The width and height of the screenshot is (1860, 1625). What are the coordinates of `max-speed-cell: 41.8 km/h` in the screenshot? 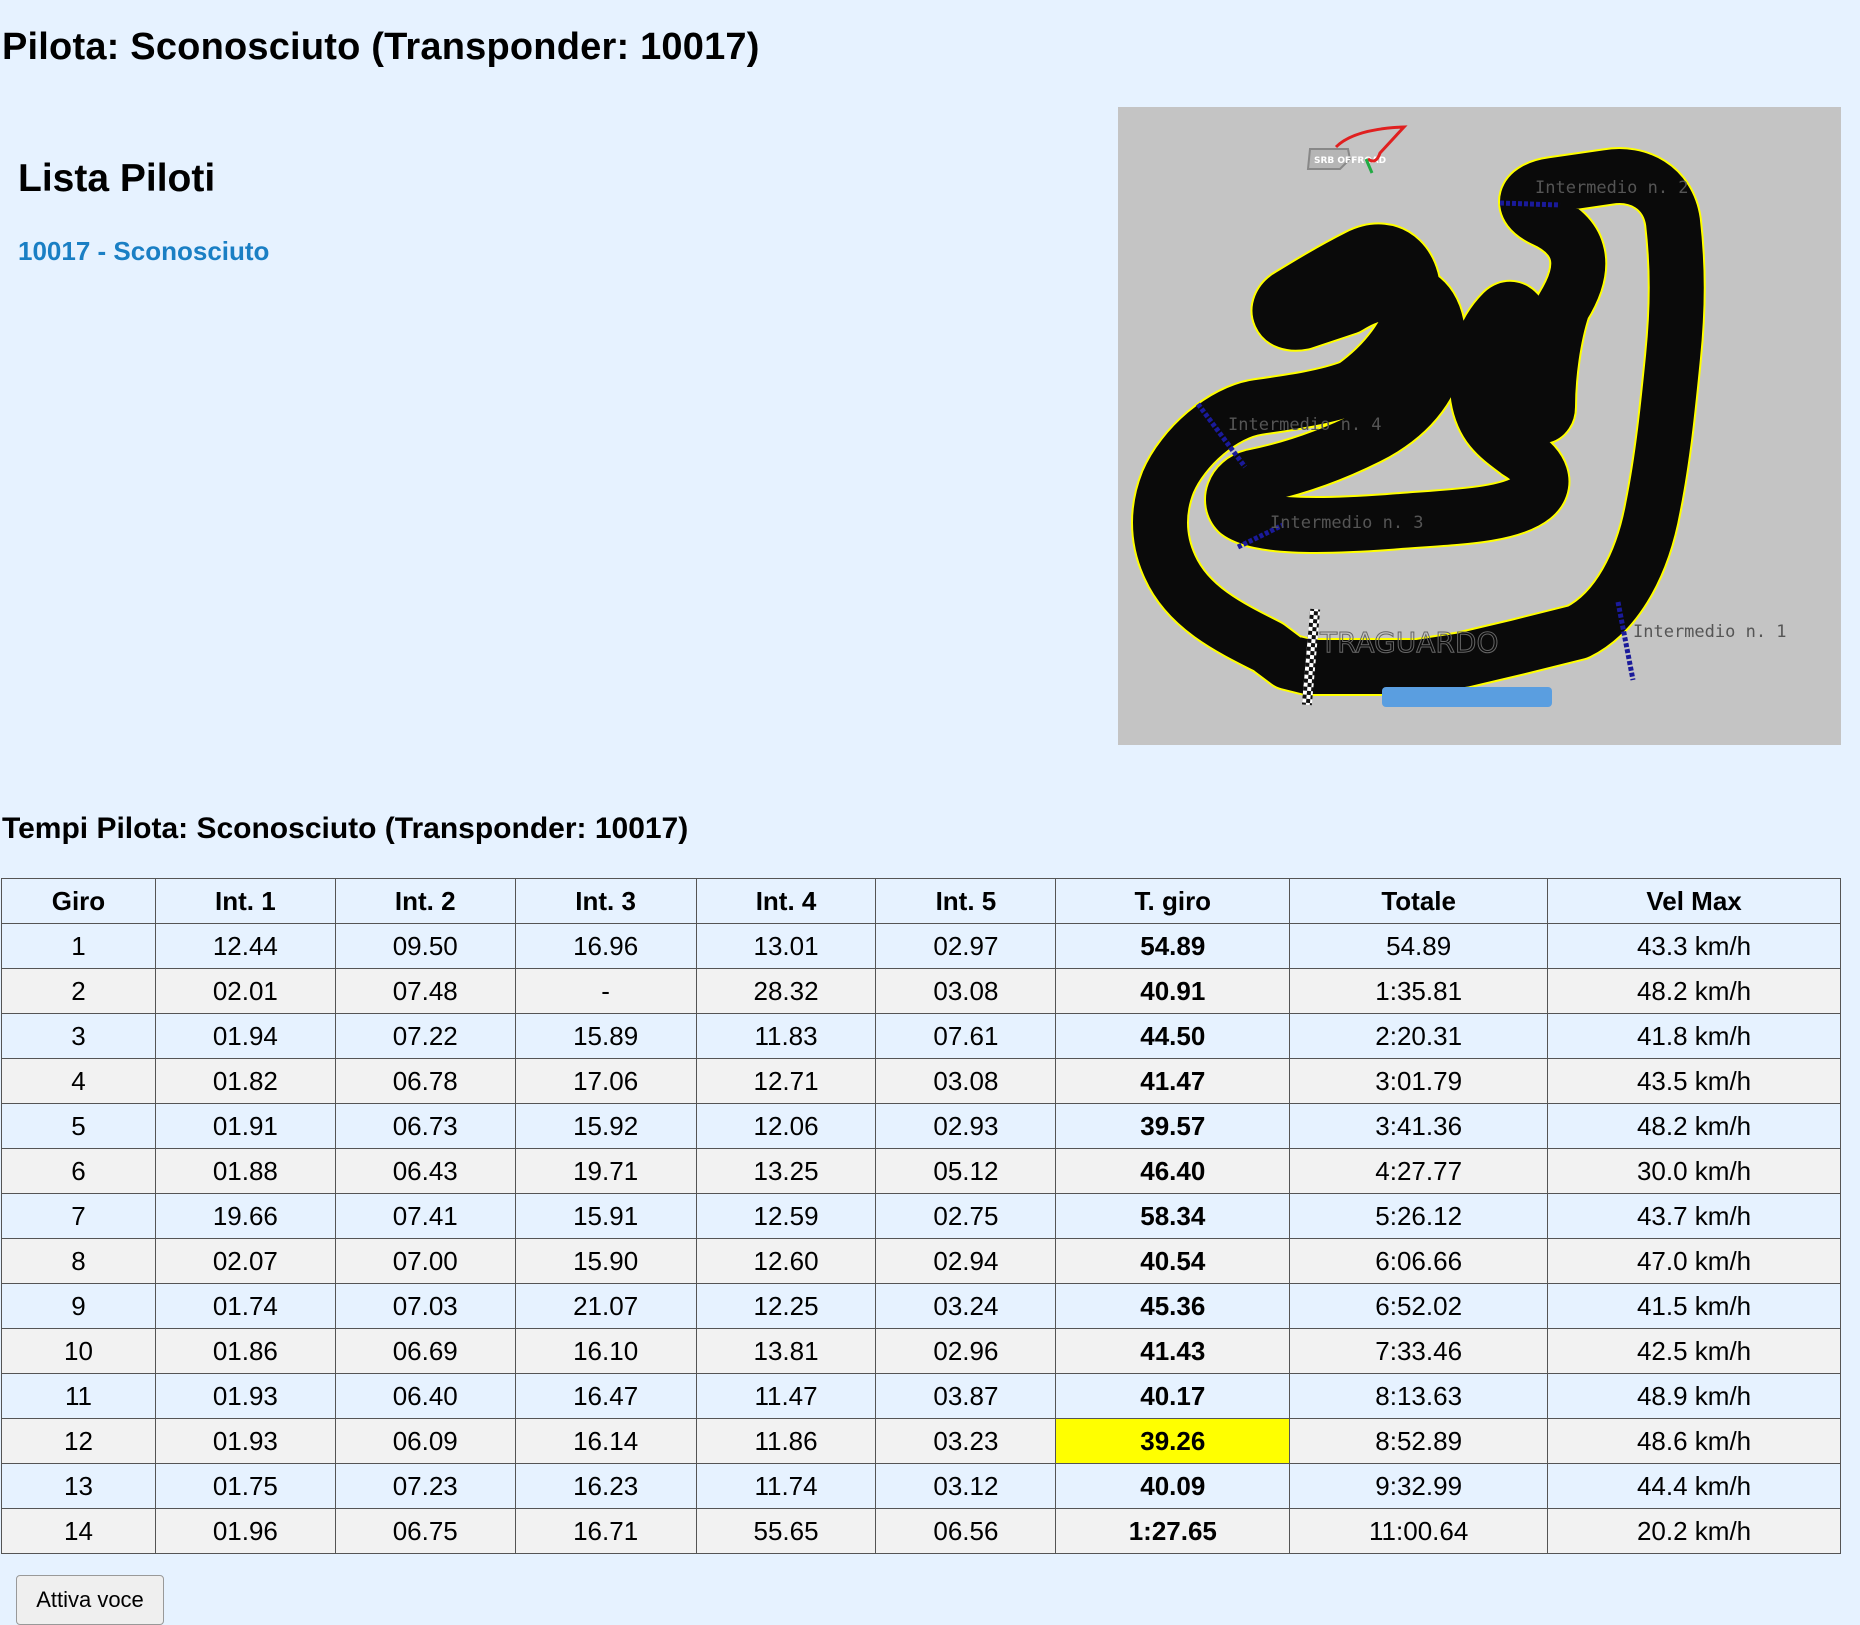 It's located at (1694, 1036).